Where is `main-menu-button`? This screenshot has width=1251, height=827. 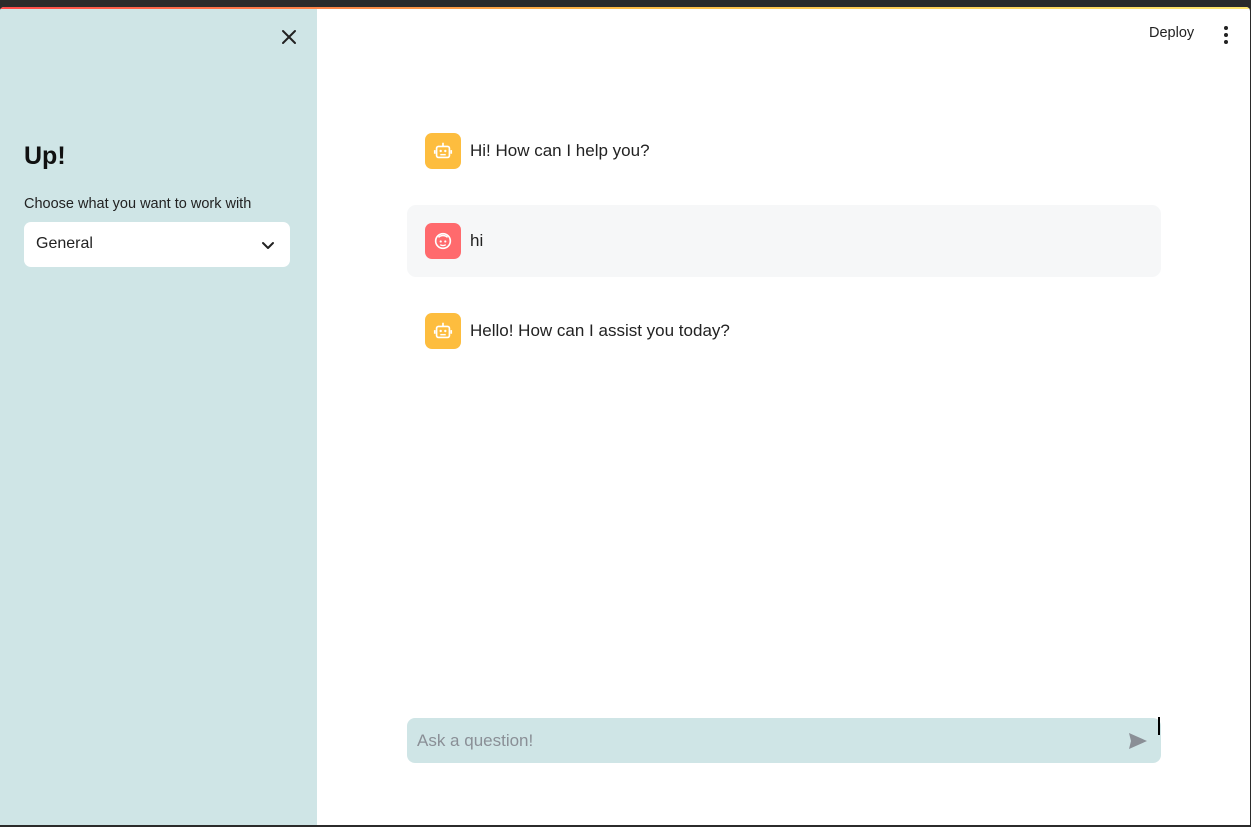
main-menu-button is located at coordinates (1226, 35).